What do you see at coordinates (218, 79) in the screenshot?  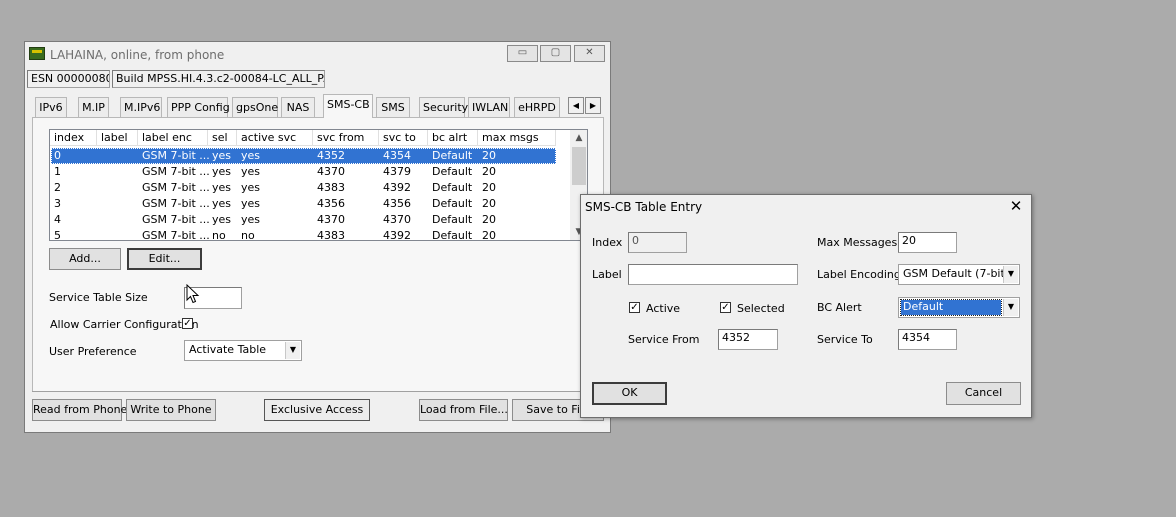 I see `build-field: Build MPSS.HI.4.3.c2-00084-LC_ALL_PA(` at bounding box center [218, 79].